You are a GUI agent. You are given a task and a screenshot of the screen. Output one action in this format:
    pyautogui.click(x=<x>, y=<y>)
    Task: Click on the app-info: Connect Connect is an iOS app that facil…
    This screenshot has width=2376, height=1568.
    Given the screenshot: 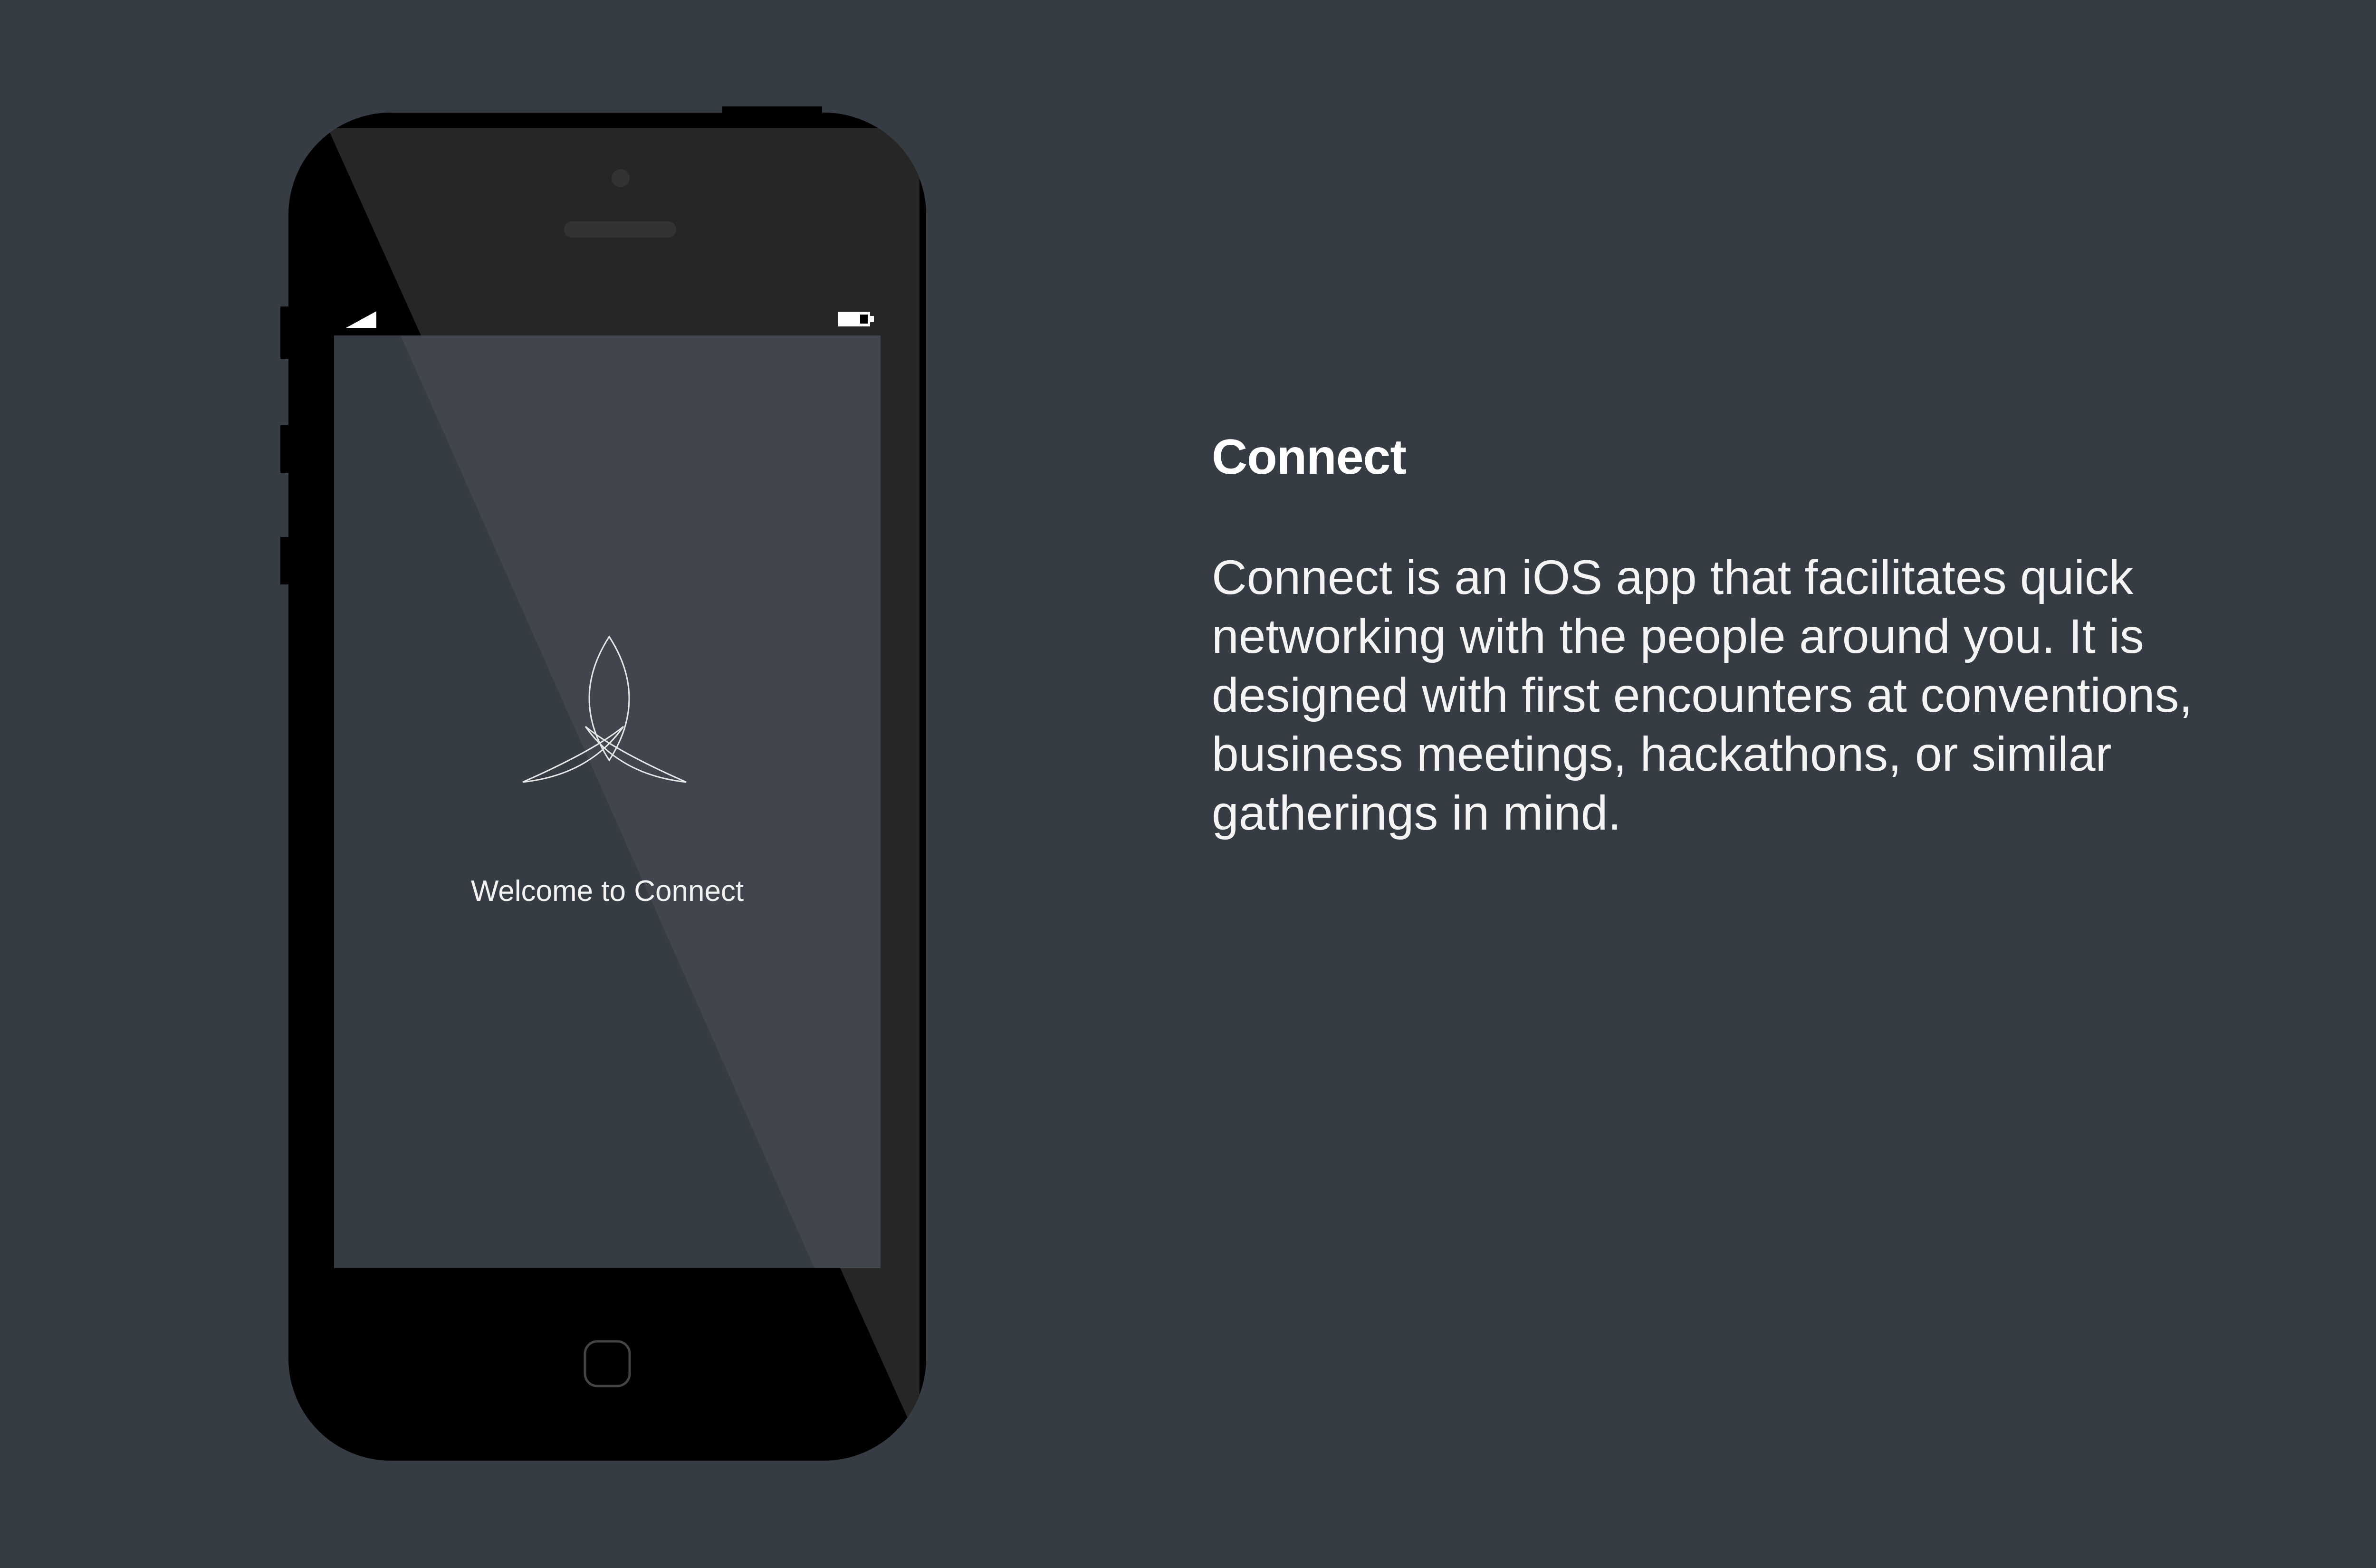 What is the action you would take?
    pyautogui.click(x=1734, y=635)
    